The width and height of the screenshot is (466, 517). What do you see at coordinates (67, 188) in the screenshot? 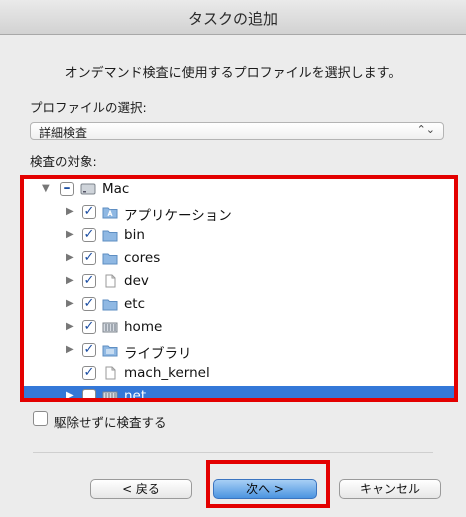
I see `mixed-checkbox: –` at bounding box center [67, 188].